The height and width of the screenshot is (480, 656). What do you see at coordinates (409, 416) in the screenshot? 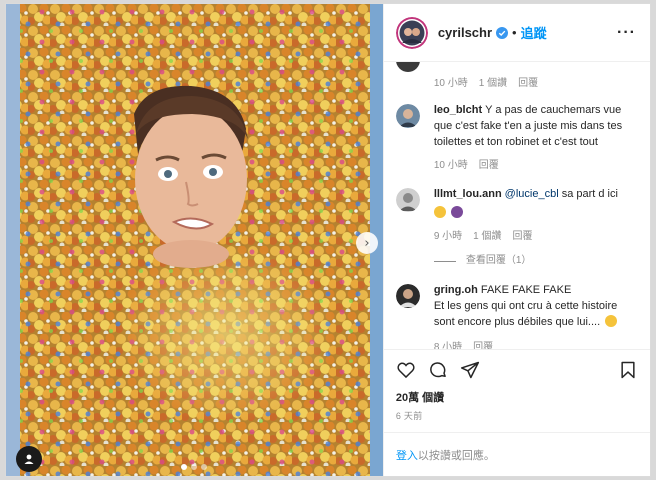
I see `post-timestamp: 6 天前` at bounding box center [409, 416].